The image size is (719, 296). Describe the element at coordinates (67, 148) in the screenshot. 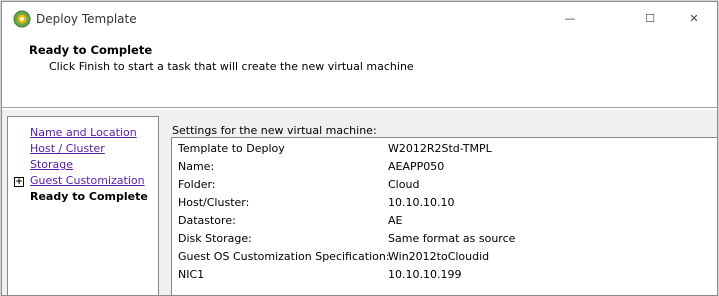

I see `nav-item-host-cluster: Host / Cluster` at that location.